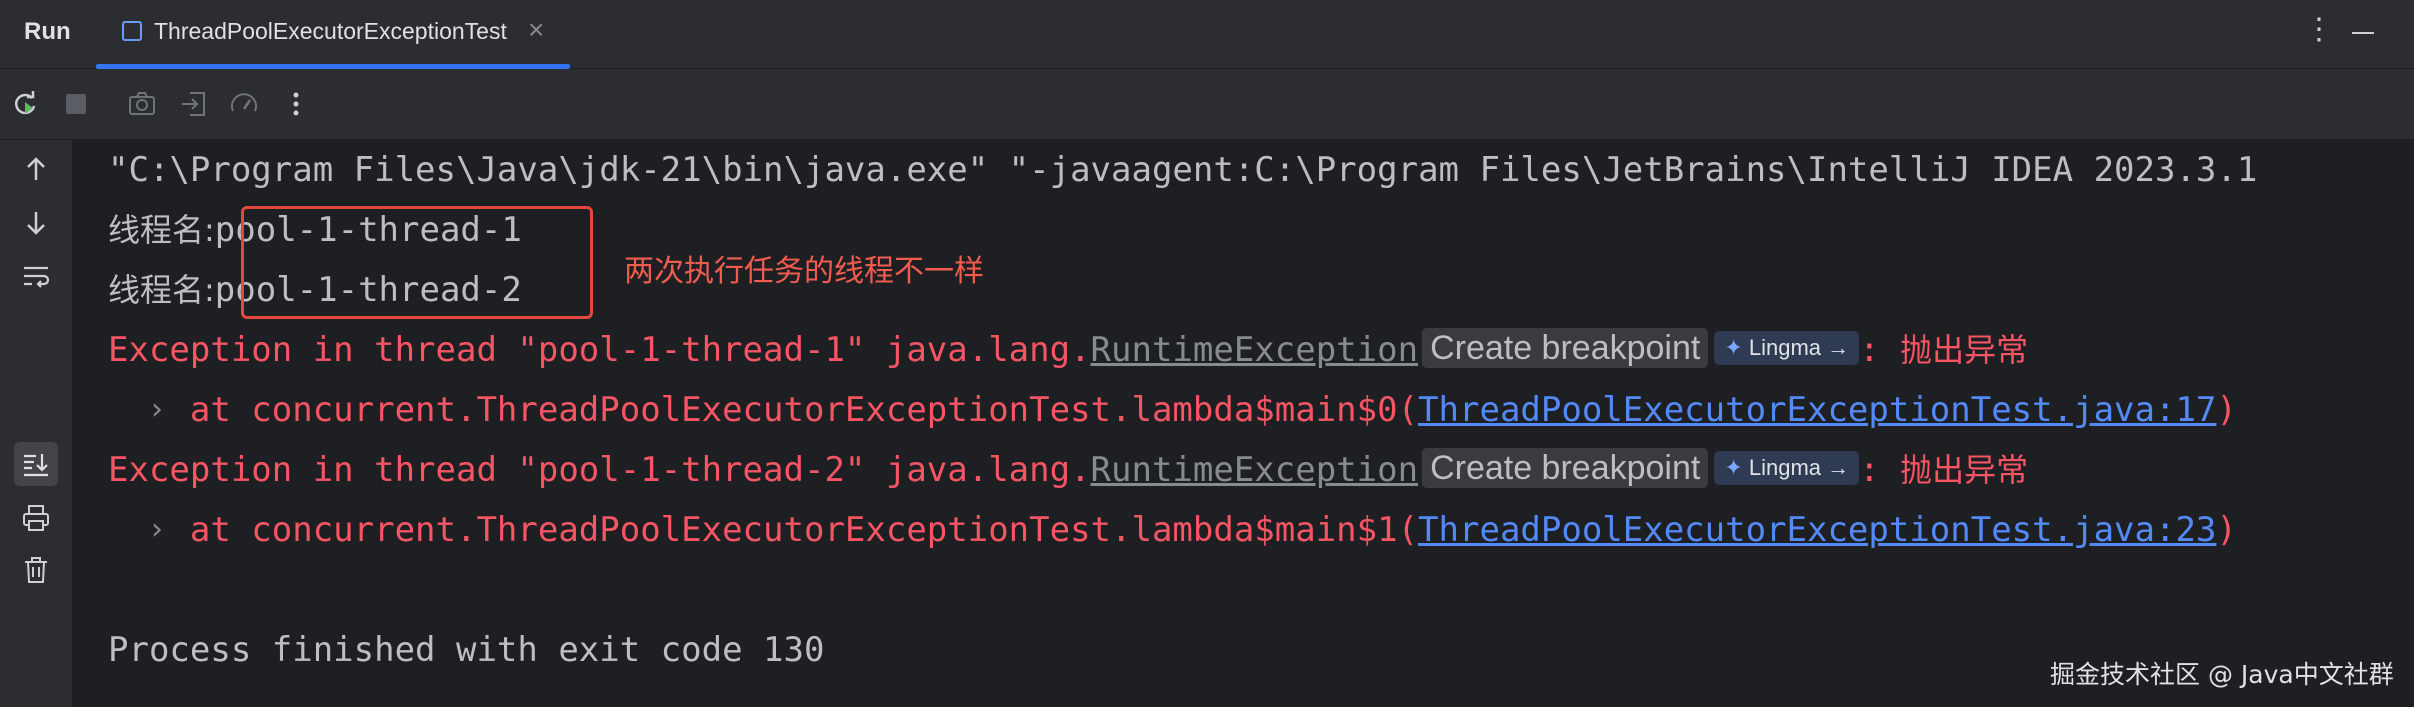  I want to click on trash-icon, so click(36, 570).